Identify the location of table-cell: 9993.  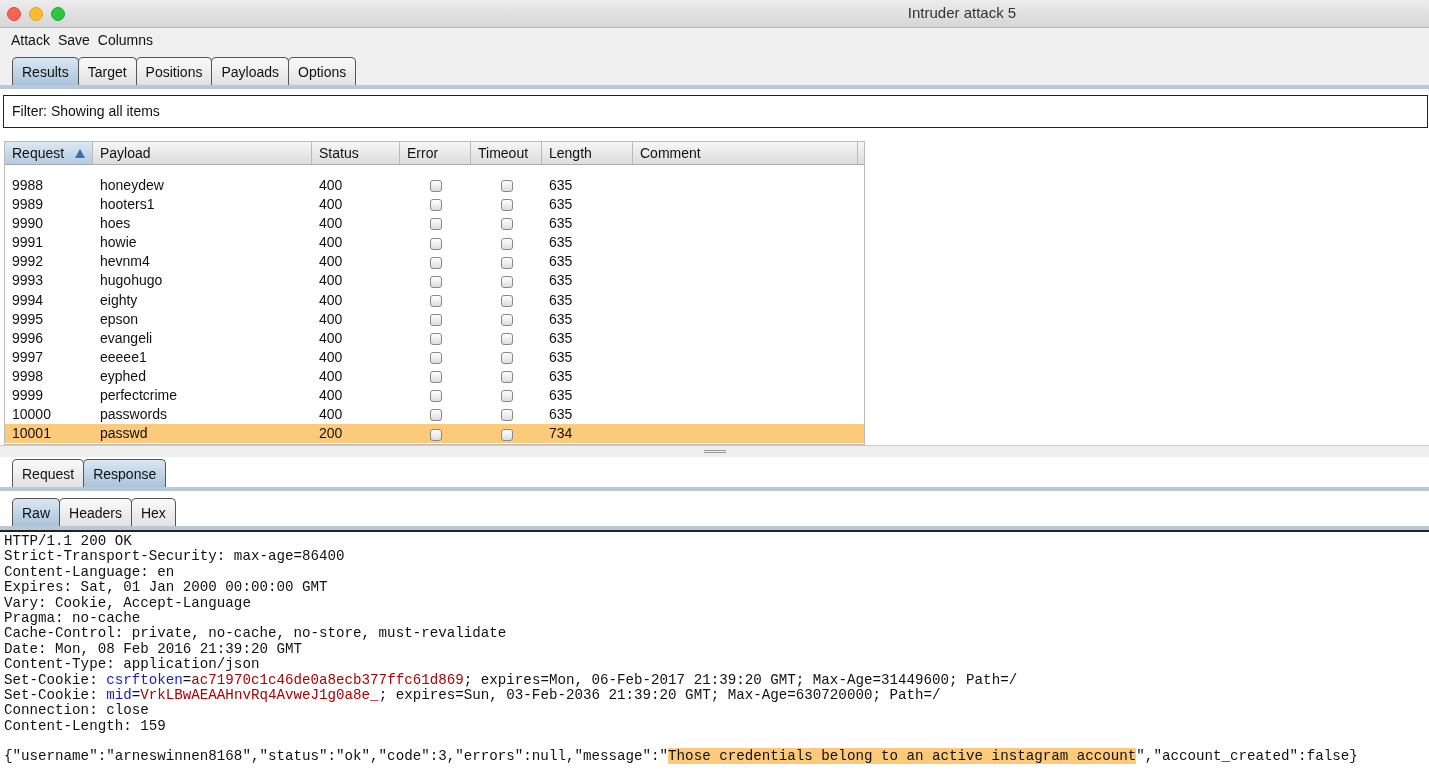
(28, 280).